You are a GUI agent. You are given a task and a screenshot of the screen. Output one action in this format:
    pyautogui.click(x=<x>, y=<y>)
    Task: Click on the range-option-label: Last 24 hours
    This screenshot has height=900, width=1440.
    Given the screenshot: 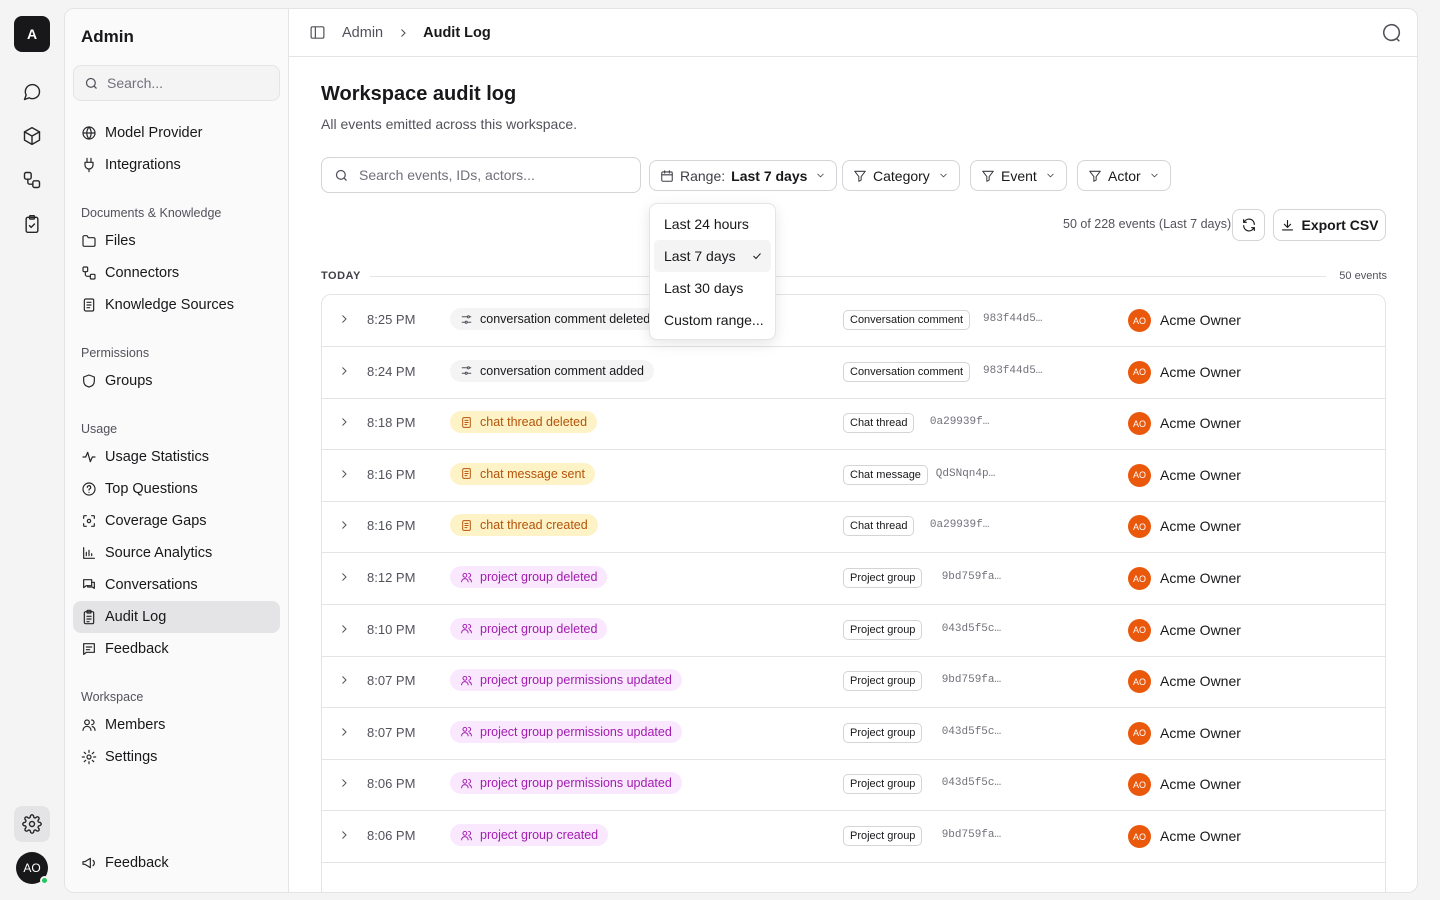 What is the action you would take?
    pyautogui.click(x=706, y=224)
    